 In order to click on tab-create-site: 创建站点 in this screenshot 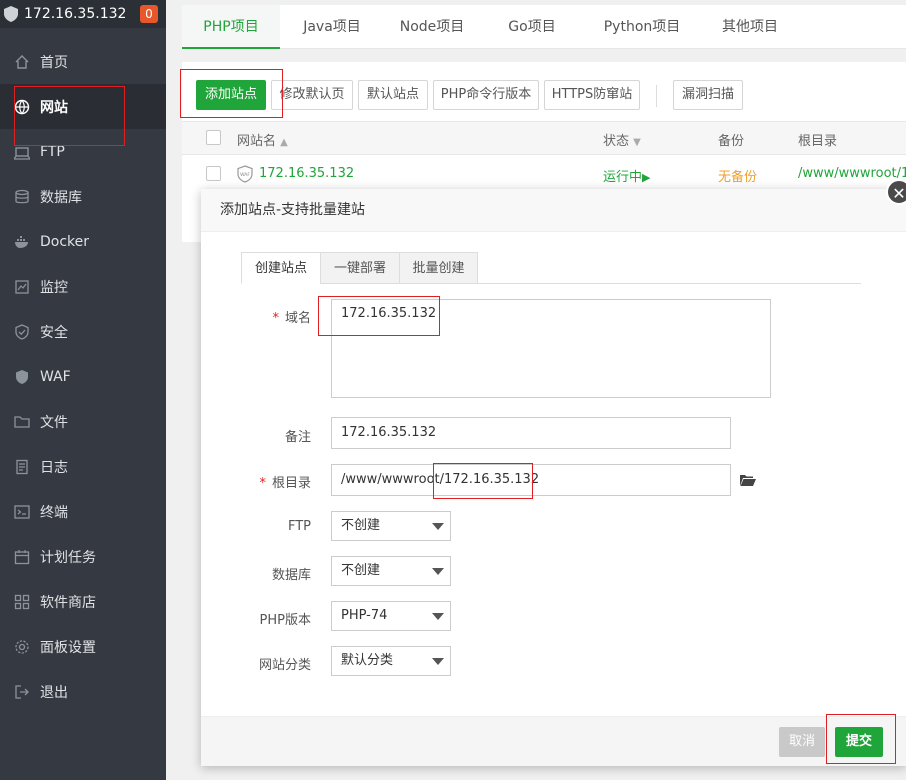, I will do `click(281, 268)`.